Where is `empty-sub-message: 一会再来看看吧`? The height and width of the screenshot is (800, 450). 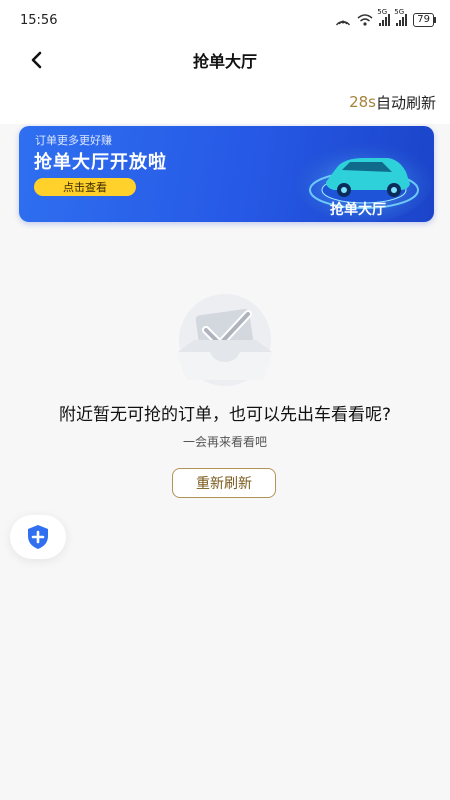
empty-sub-message: 一会再来看看吧 is located at coordinates (224, 442).